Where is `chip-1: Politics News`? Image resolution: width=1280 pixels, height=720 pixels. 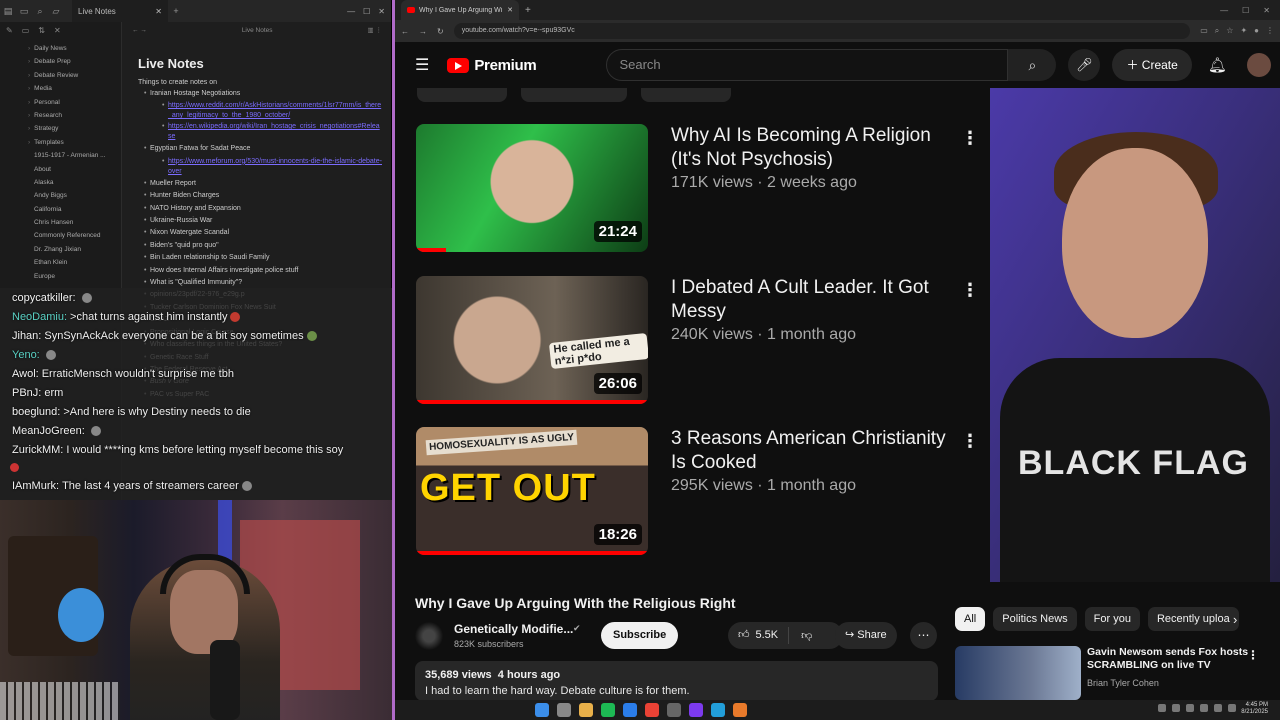
chip-1: Politics News is located at coordinates (1035, 619).